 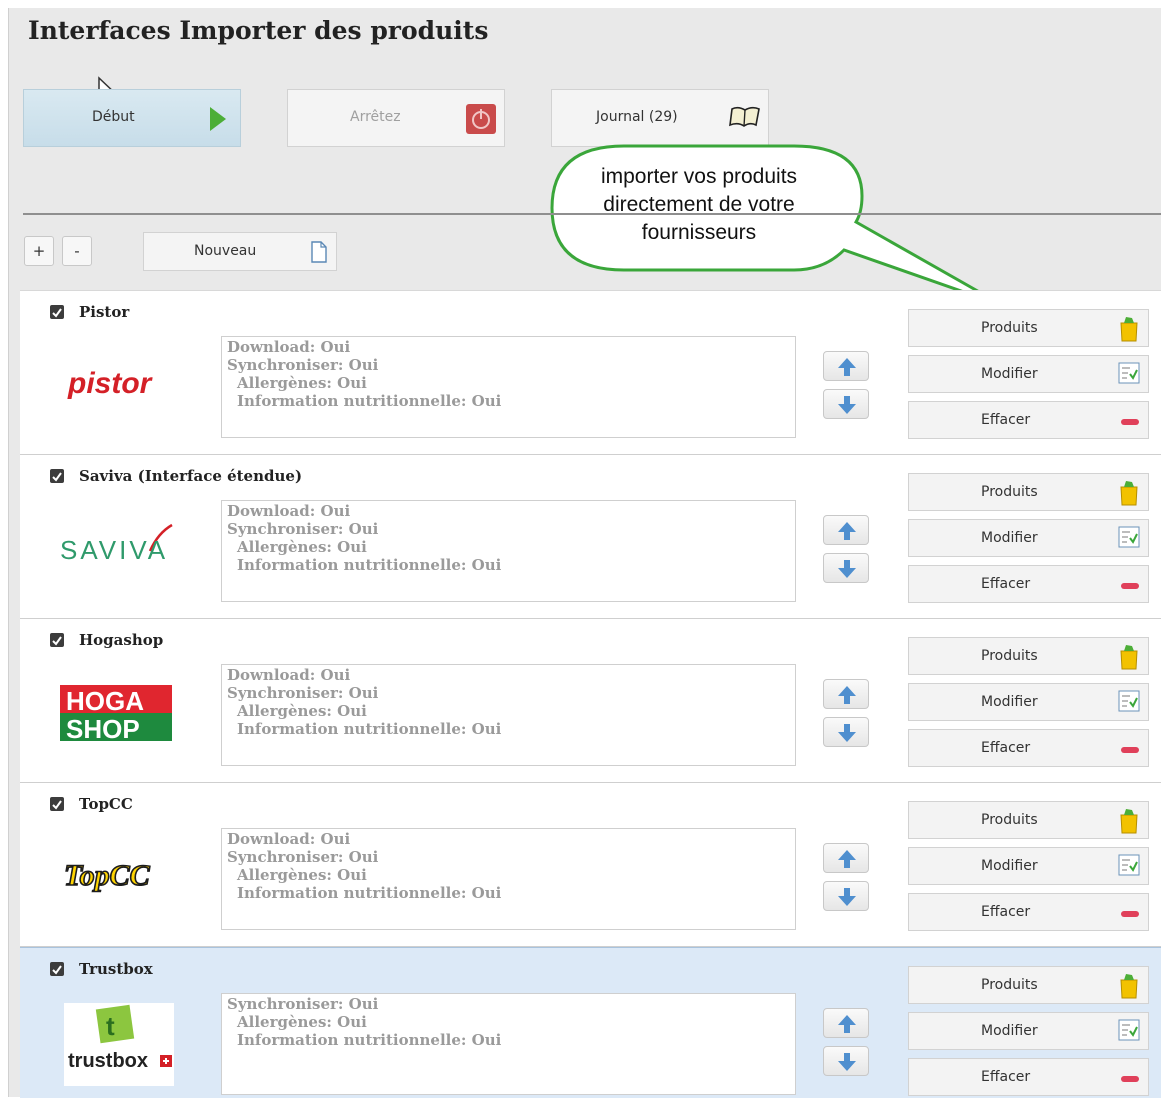 I want to click on toolbar-divider, so click(x=592, y=214).